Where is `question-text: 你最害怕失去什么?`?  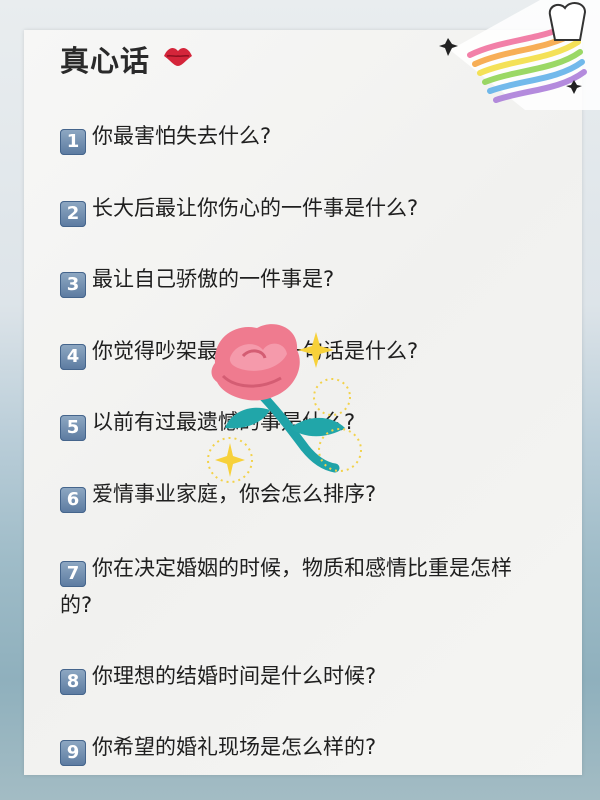
question-text: 你最害怕失去什么? is located at coordinates (182, 136).